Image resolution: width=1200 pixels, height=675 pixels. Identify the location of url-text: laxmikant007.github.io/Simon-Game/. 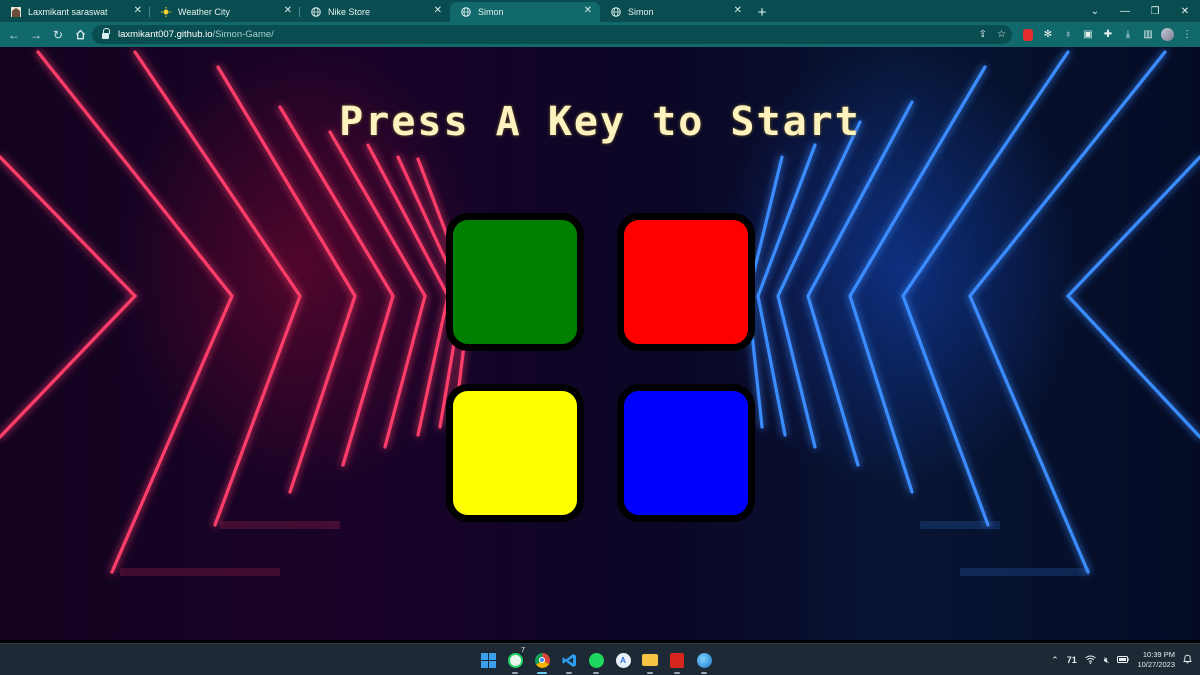
(196, 34).